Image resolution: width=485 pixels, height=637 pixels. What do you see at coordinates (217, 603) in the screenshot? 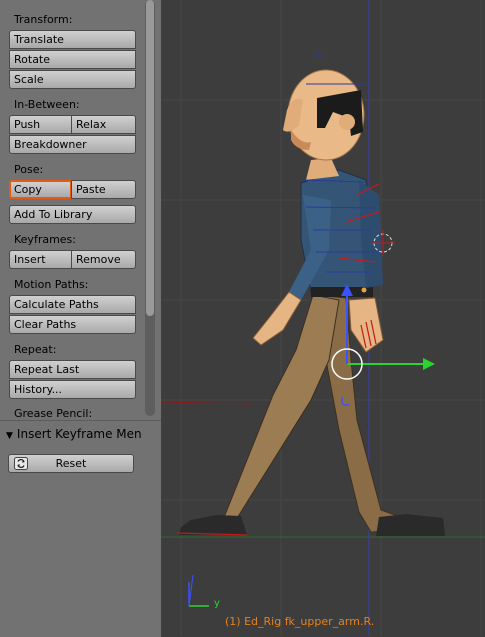
I see `view-axis-label: y` at bounding box center [217, 603].